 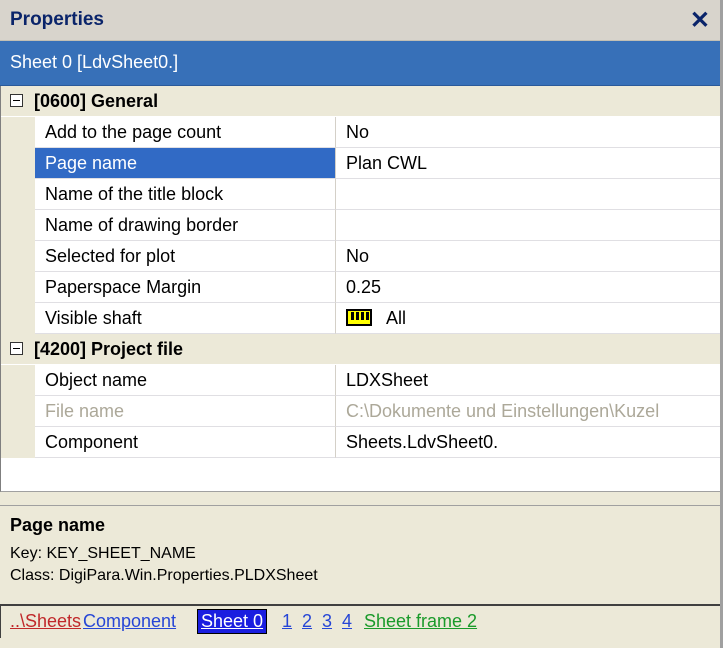 What do you see at coordinates (185, 442) in the screenshot?
I see `property-name: Component` at bounding box center [185, 442].